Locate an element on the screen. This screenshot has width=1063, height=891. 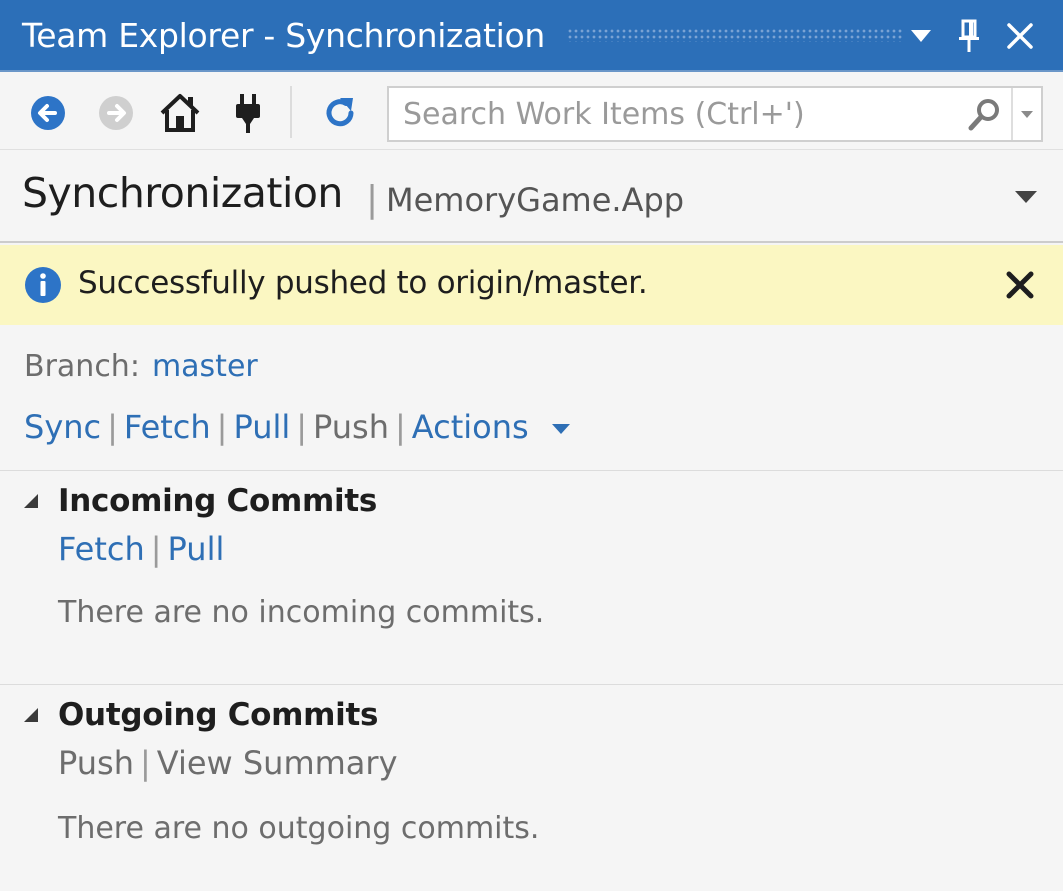
toolbar is located at coordinates (531, 112).